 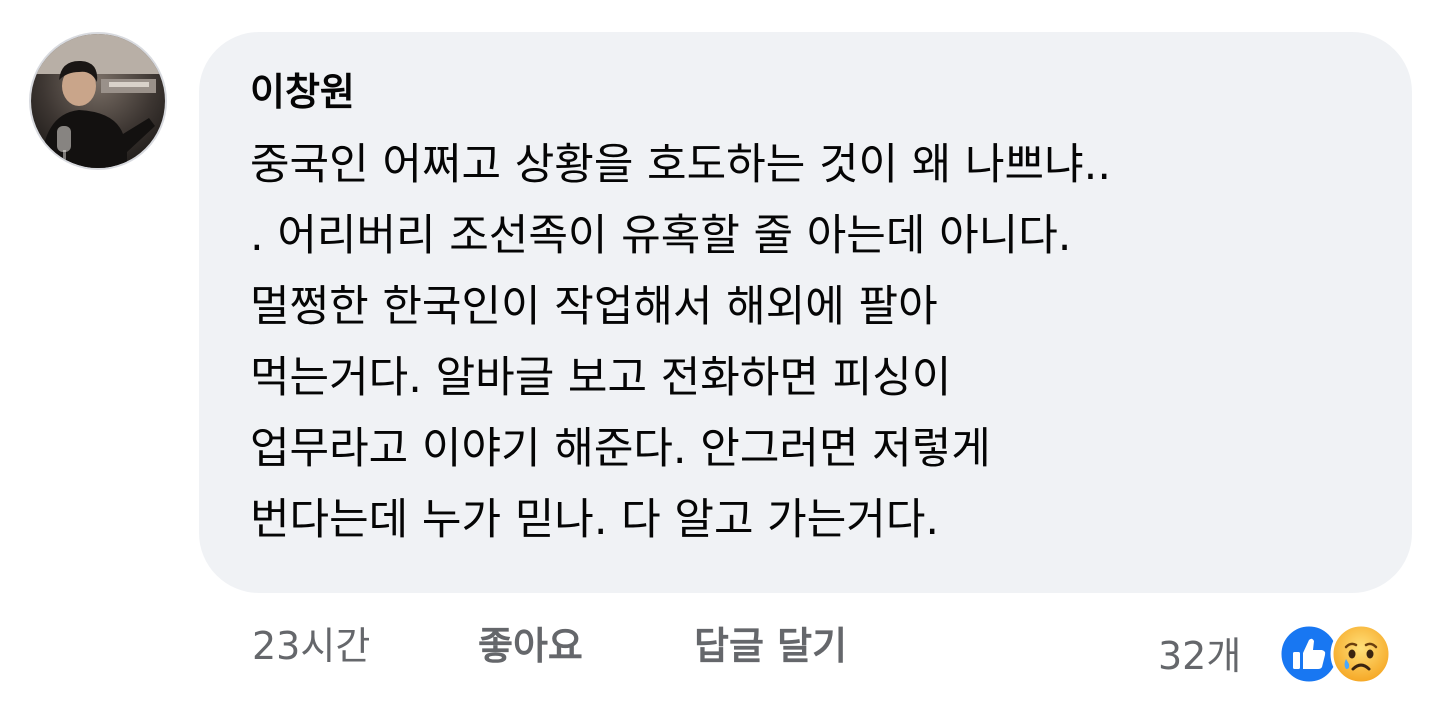 I want to click on comment-line: 중국인 어쩌고 상황을 호도하는 것이 왜 나쁘냐.., so click(x=680, y=165).